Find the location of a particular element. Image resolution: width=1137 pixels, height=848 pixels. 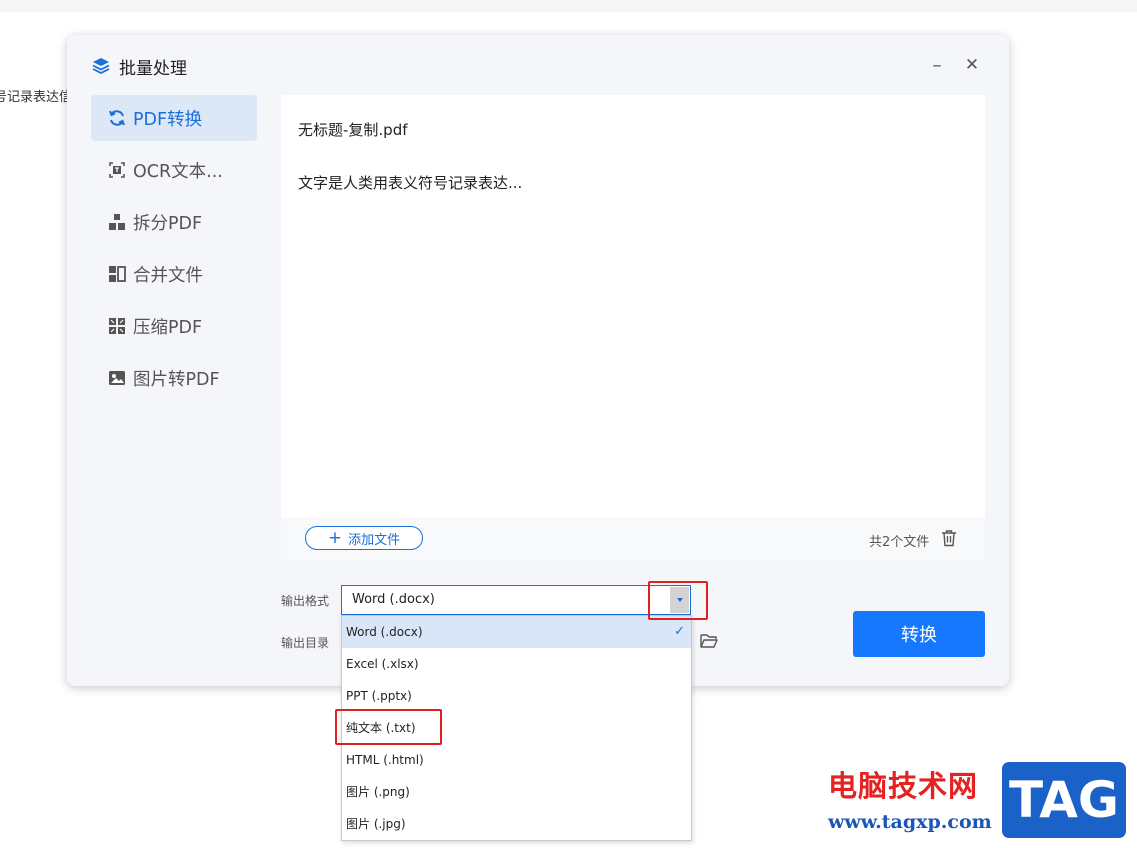

check-icon: ✓ is located at coordinates (679, 631).